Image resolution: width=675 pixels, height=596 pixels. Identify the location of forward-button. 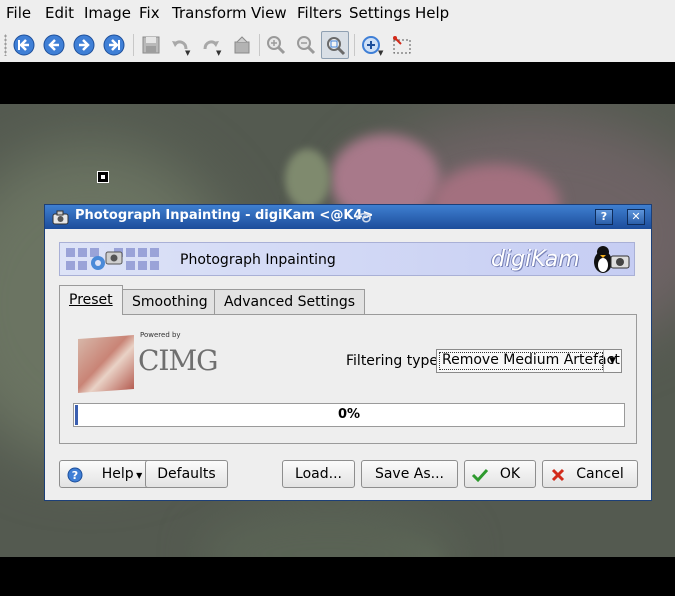
(84, 45).